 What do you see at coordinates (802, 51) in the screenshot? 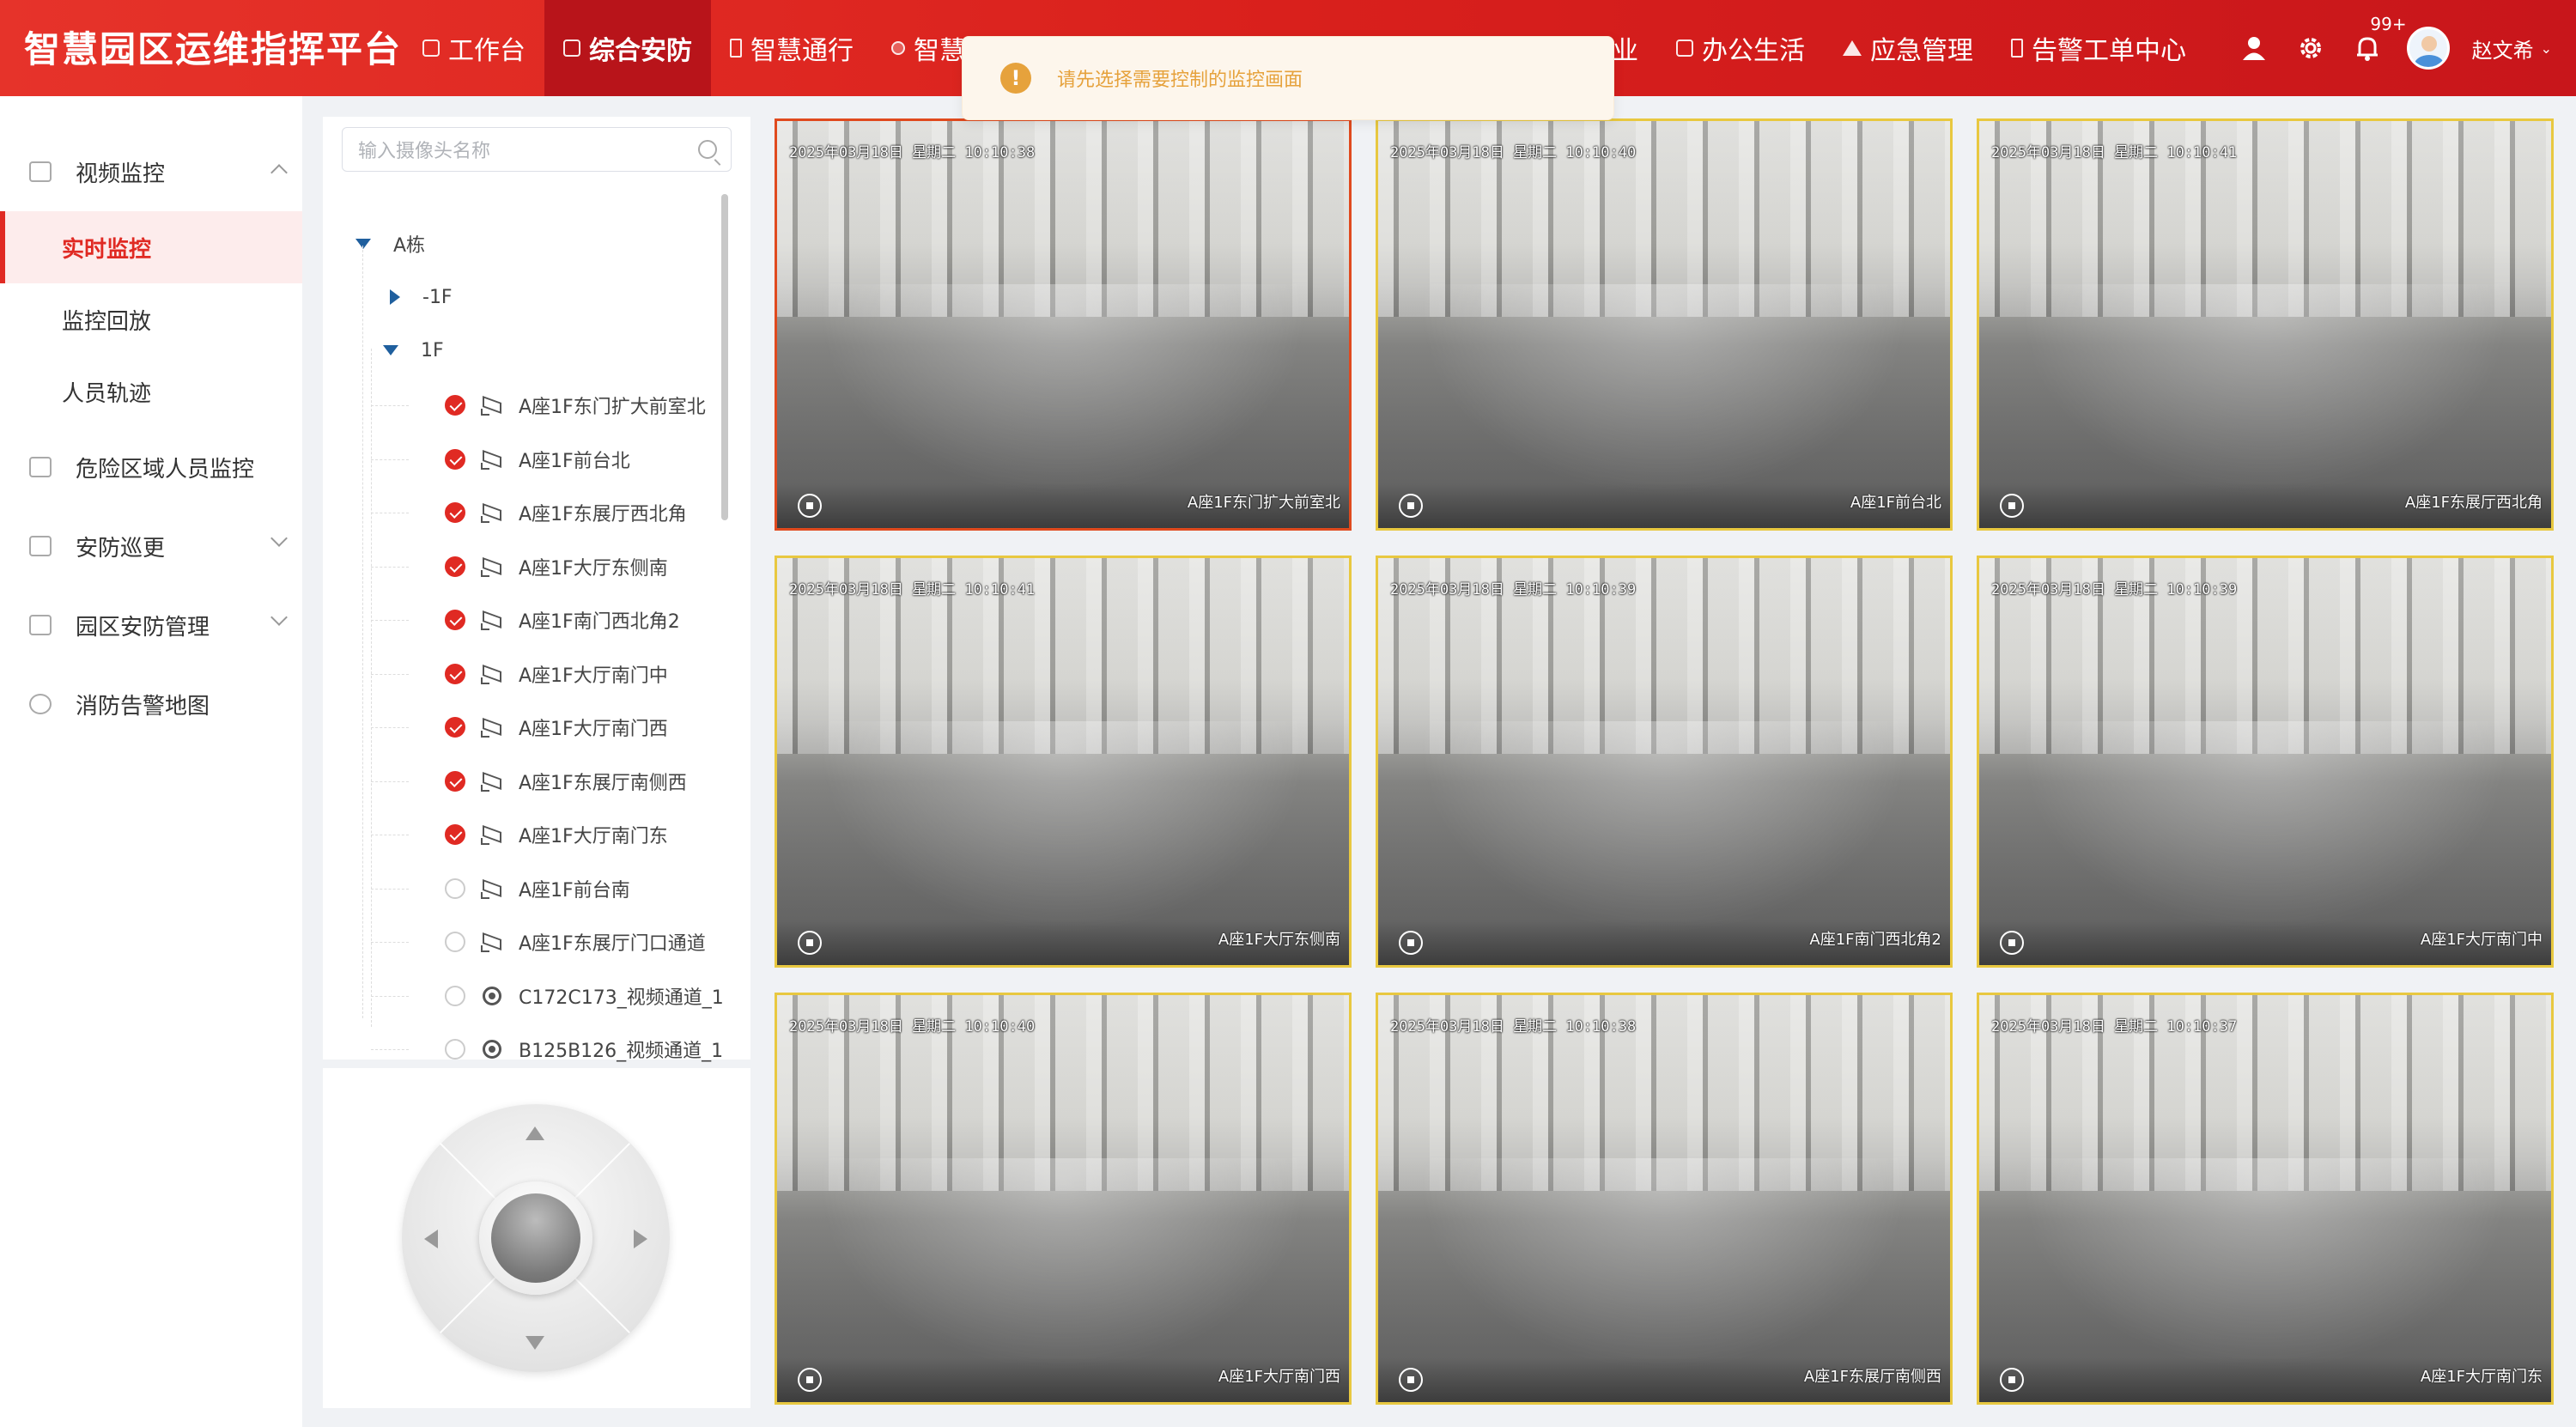
I see `nav-label: 智慧通行` at bounding box center [802, 51].